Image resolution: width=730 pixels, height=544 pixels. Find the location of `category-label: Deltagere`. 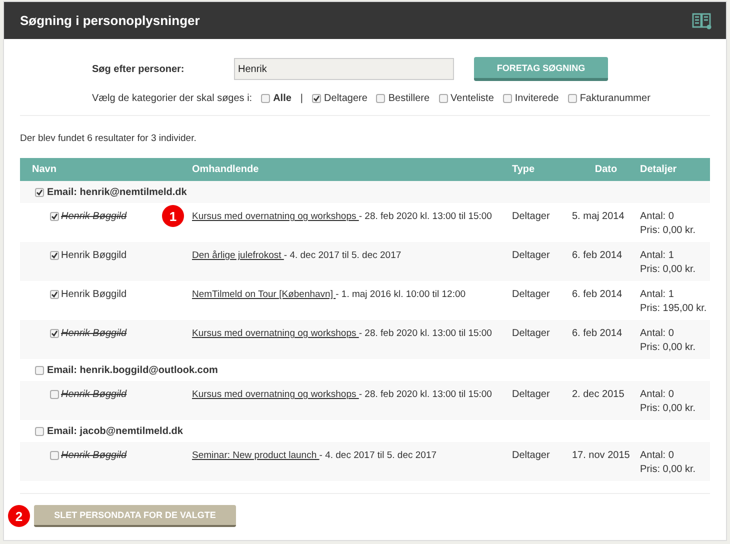

category-label: Deltagere is located at coordinates (346, 98).